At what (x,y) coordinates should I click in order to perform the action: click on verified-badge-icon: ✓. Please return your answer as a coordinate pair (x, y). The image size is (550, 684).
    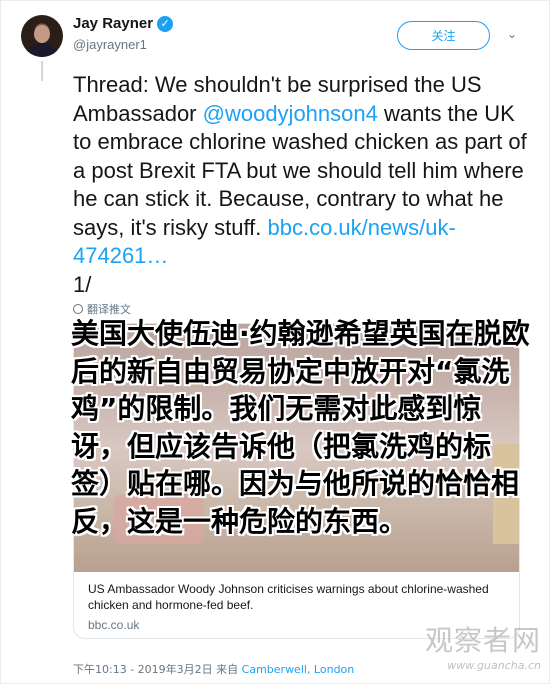
    Looking at the image, I should click on (165, 23).